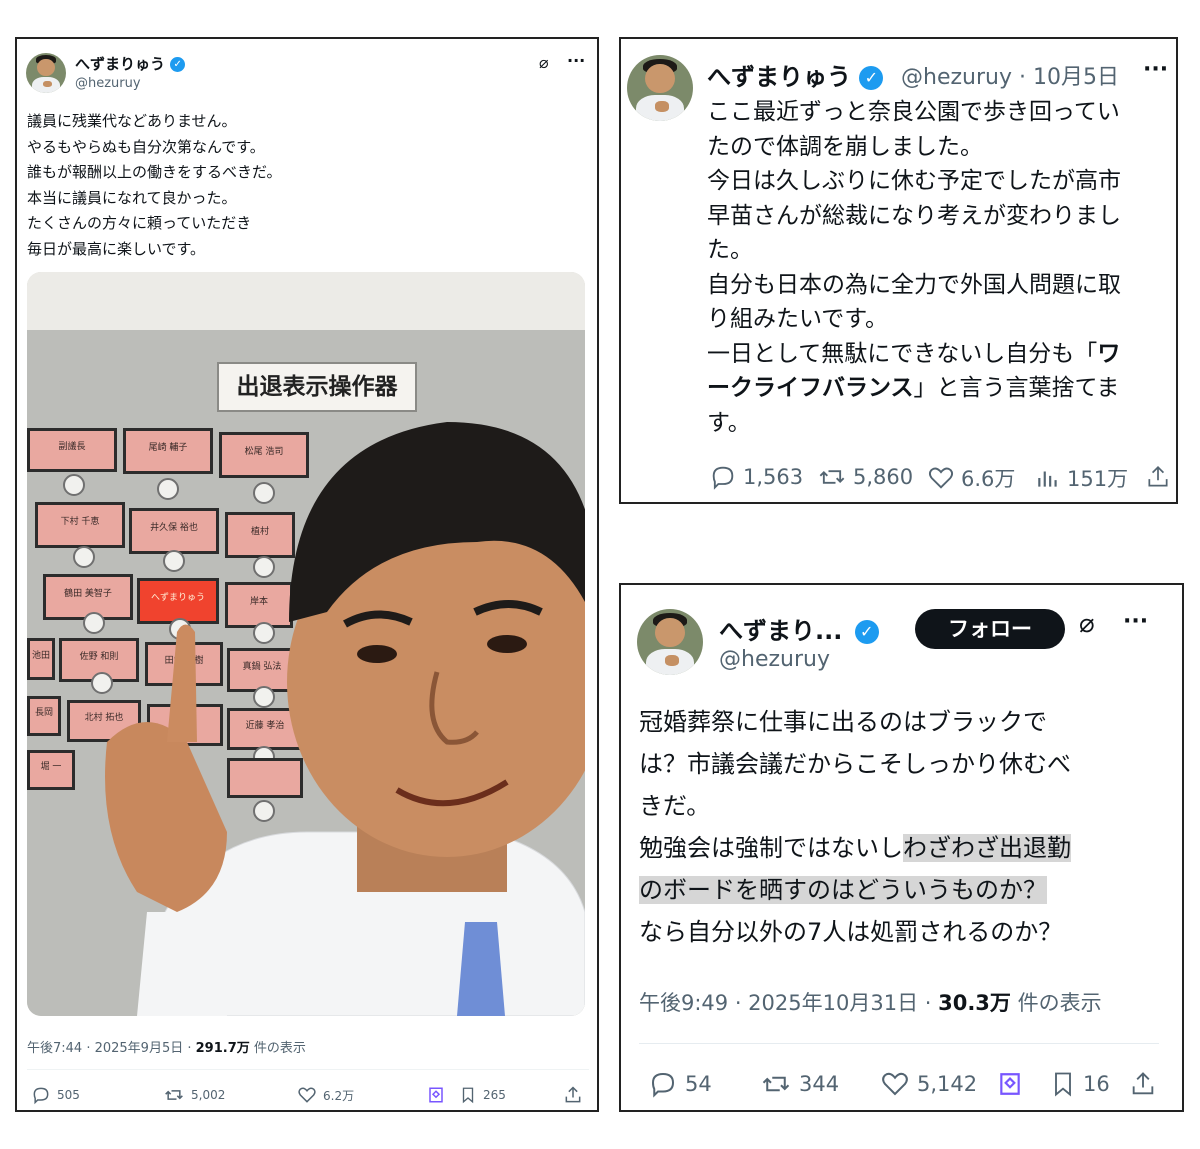  What do you see at coordinates (132, 197) in the screenshot?
I see `text-line: 本当に議員になれて良かった。` at bounding box center [132, 197].